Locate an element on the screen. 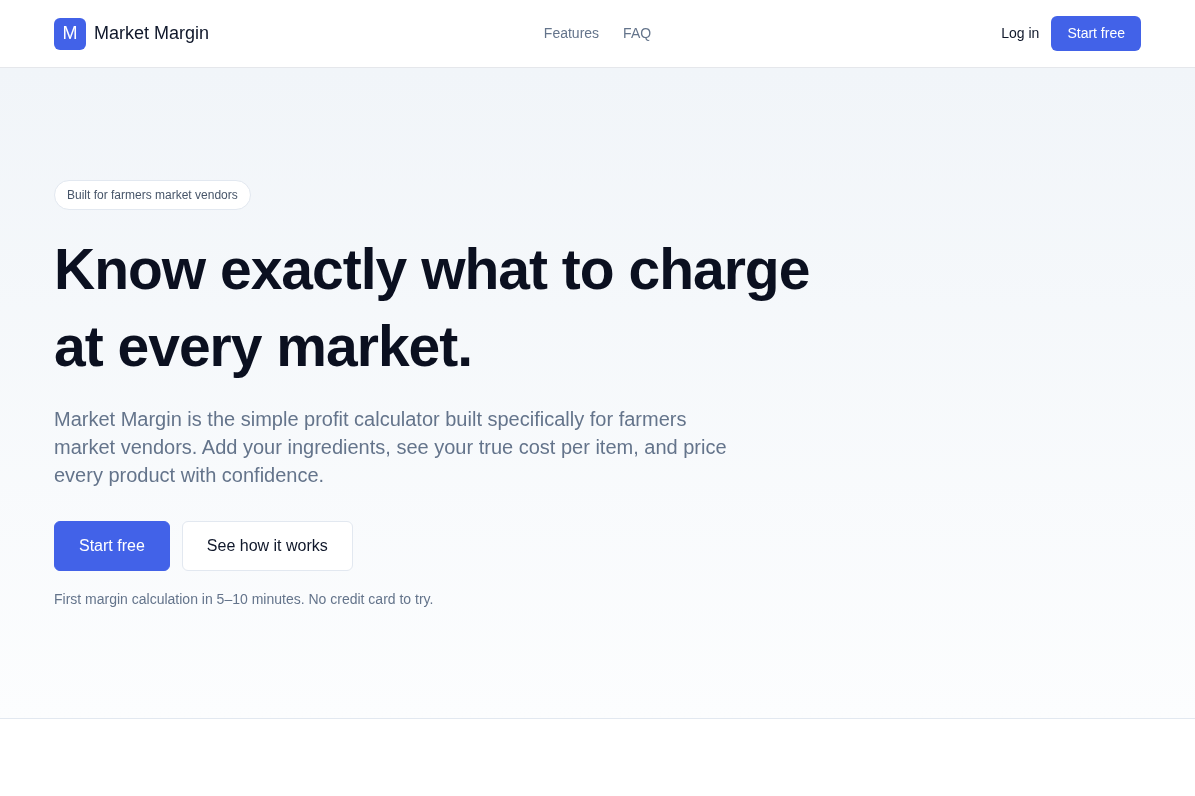 Image resolution: width=1195 pixels, height=796 pixels. hero-footnote: First margin calculation in 5–10 minutes. No credit card to try. is located at coordinates (244, 599).